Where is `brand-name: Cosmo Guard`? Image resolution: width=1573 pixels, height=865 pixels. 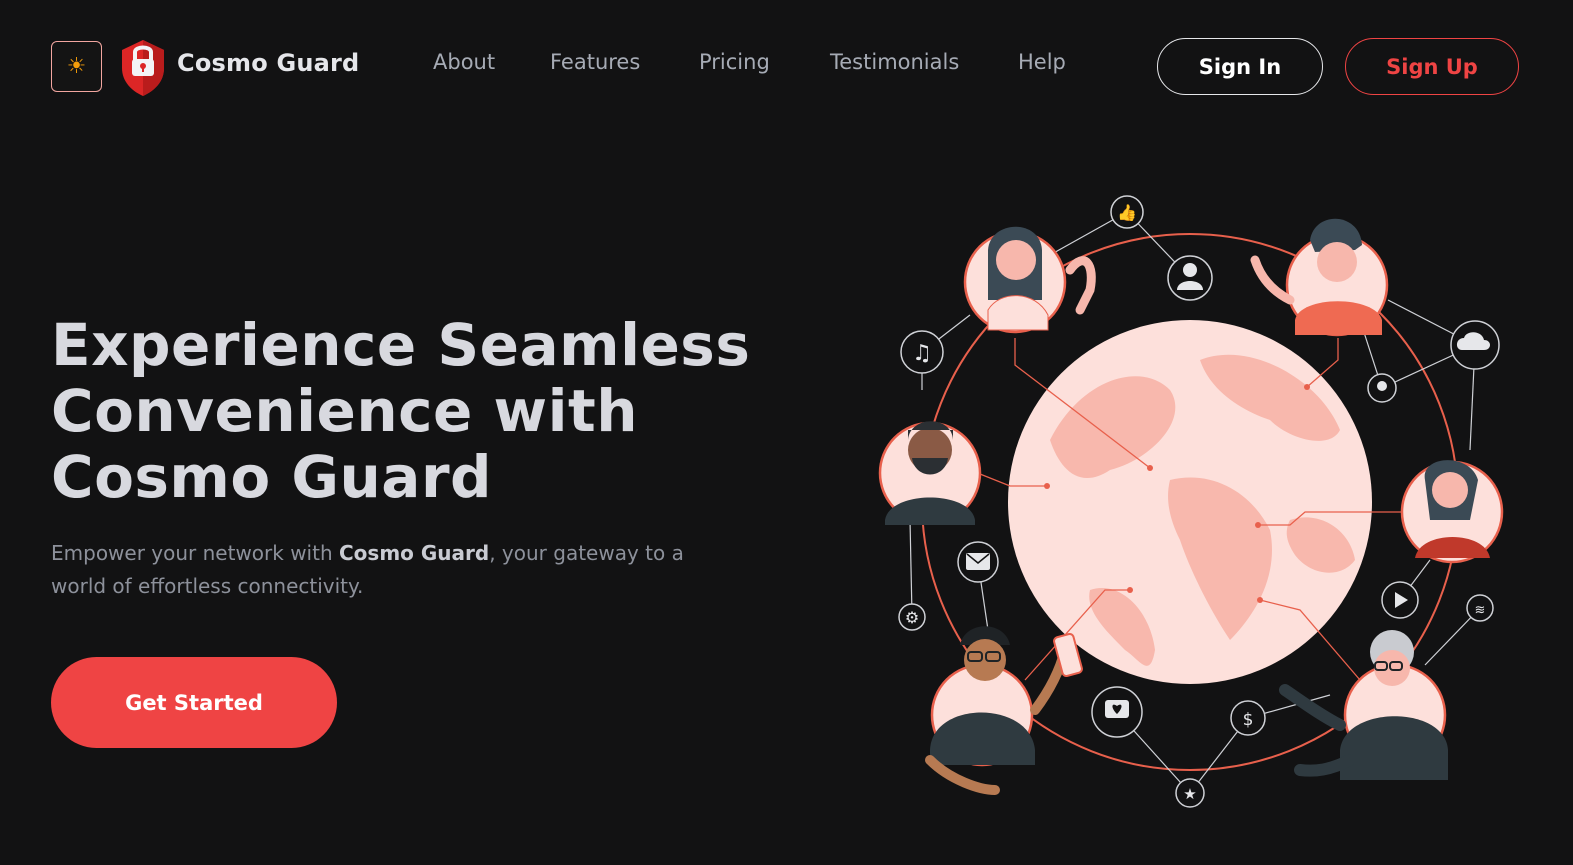 brand-name: Cosmo Guard is located at coordinates (268, 63).